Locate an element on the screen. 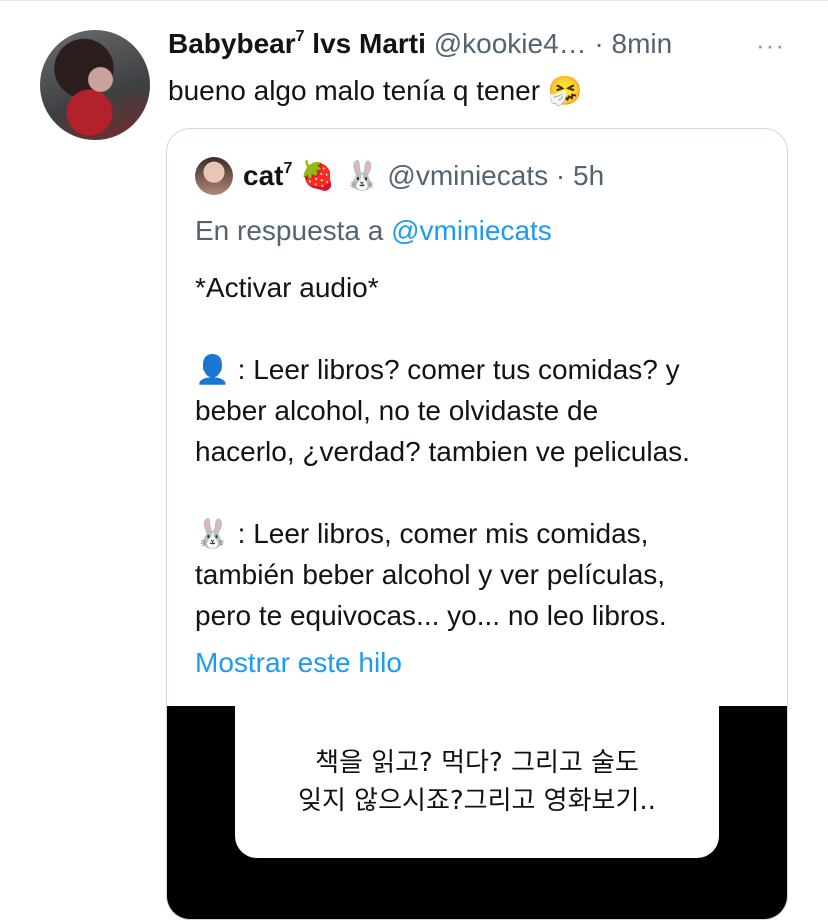 This screenshot has height=920, width=828. text-line: beber alcohol, no te olvidaste de is located at coordinates (397, 410).